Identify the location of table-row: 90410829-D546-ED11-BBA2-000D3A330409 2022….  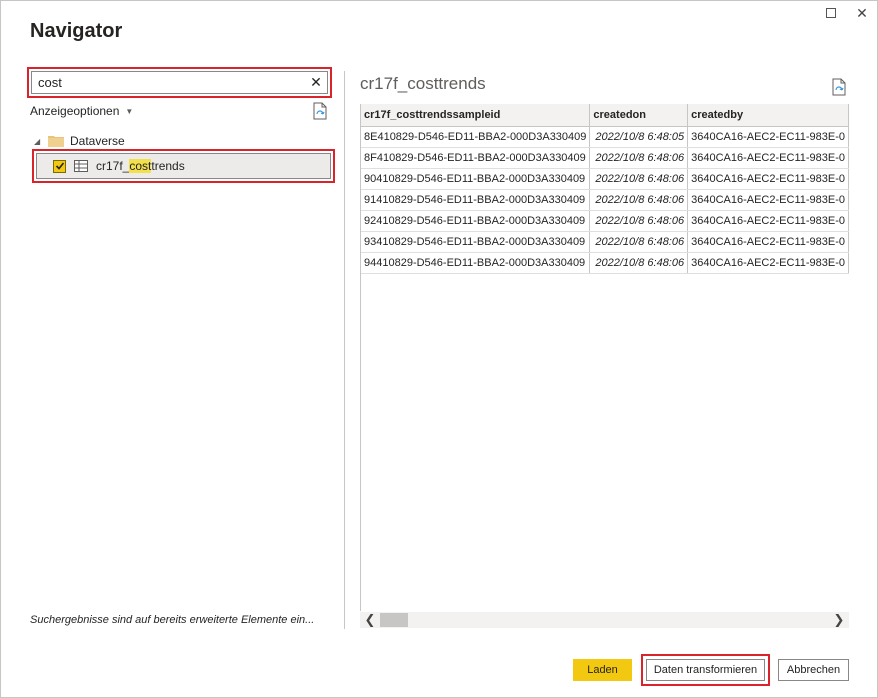
(605, 179).